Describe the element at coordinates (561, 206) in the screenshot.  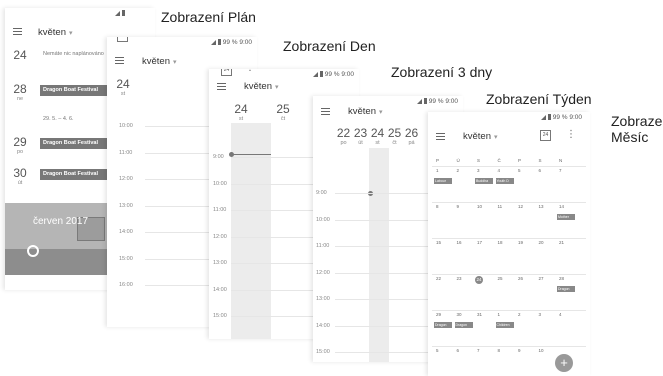
I see `day-cell: 14` at that location.